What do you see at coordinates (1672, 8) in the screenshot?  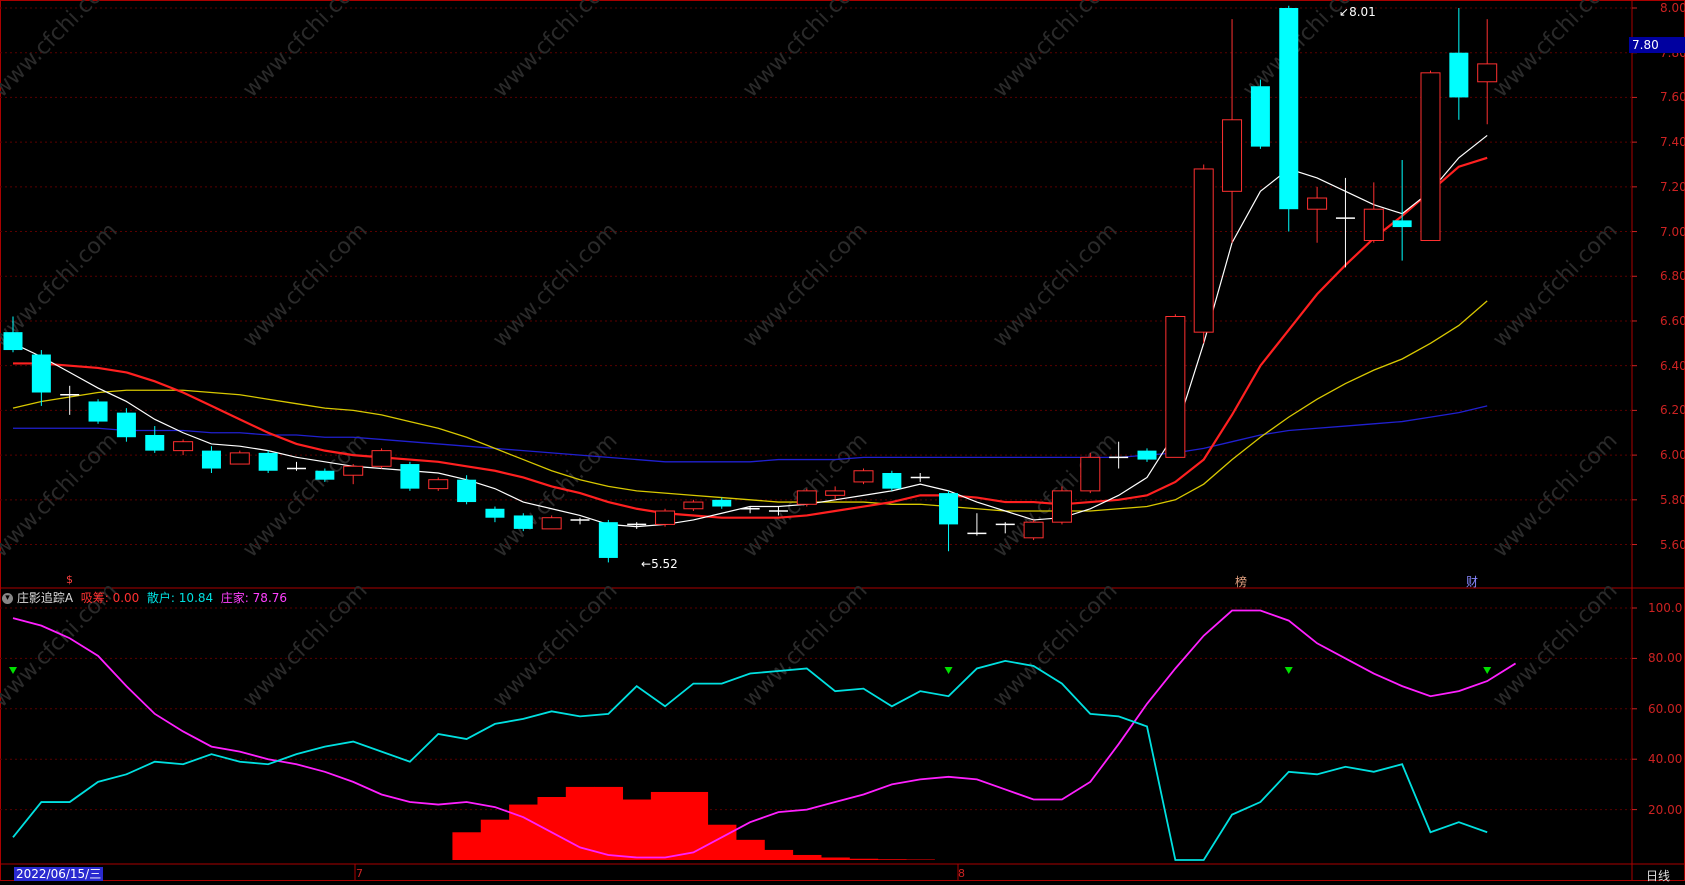 I see `price-tick-label: 8.00` at bounding box center [1672, 8].